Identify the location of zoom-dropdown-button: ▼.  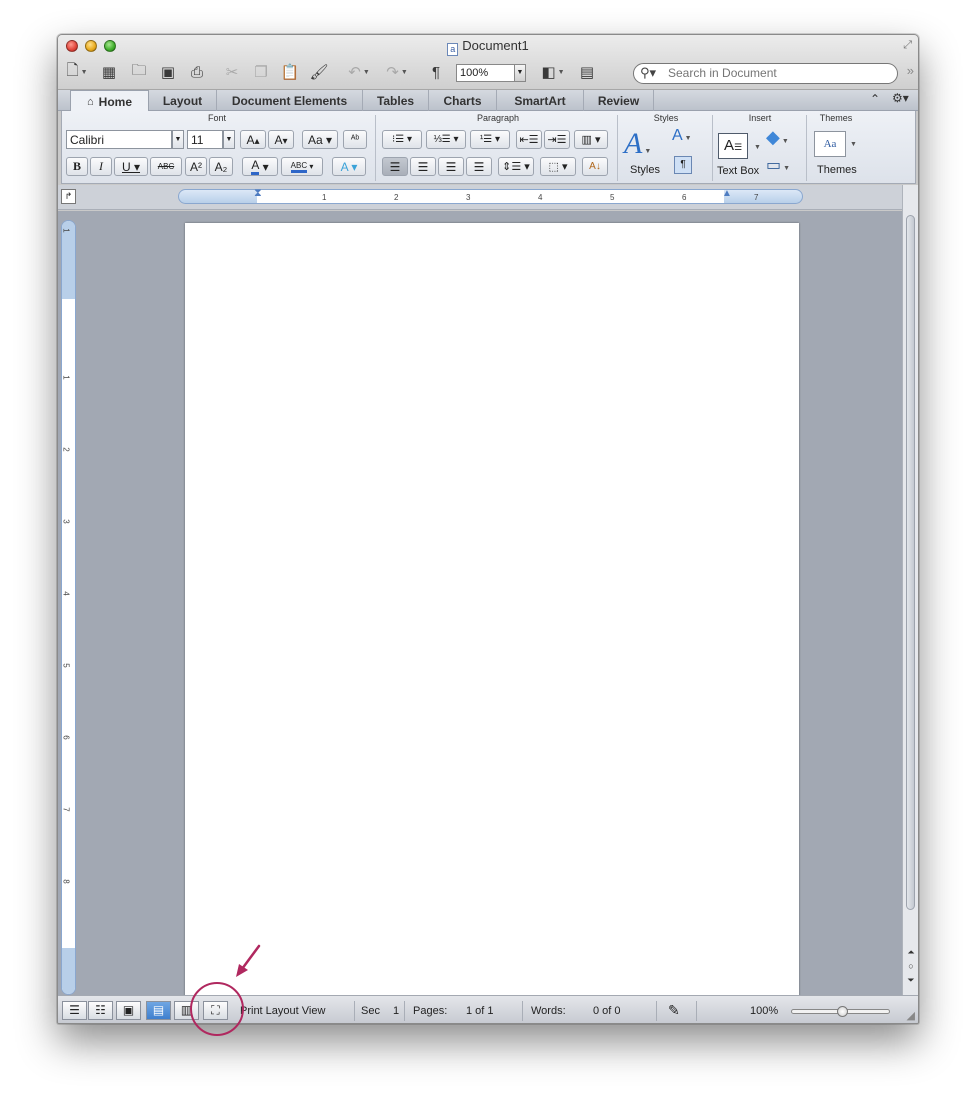
(520, 73).